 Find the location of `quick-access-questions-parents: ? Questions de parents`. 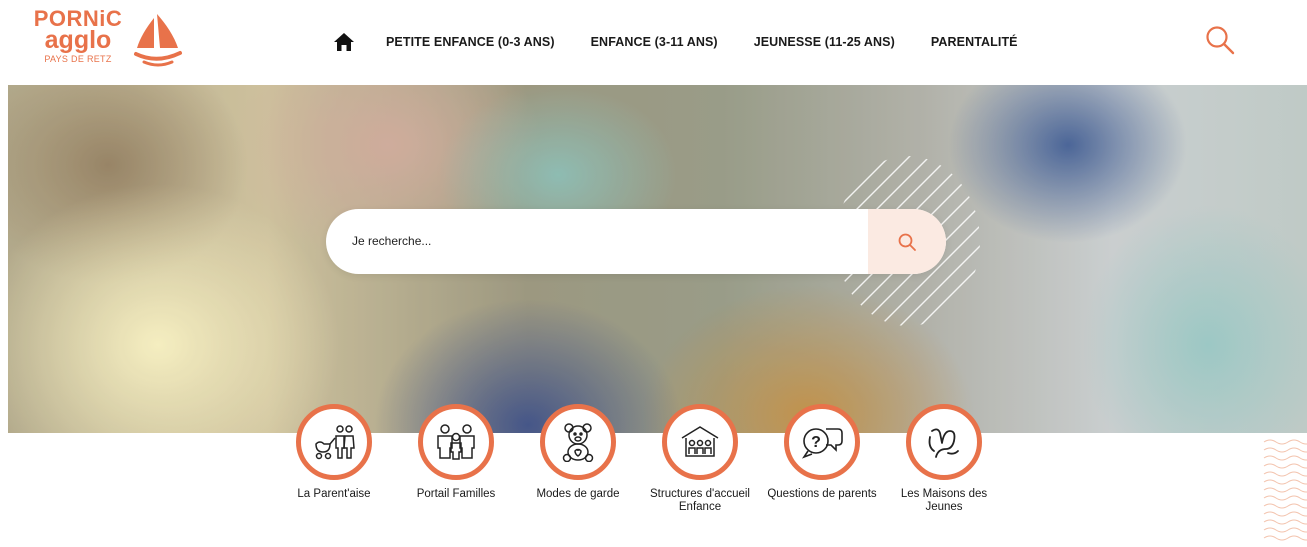

quick-access-questions-parents: ? Questions de parents is located at coordinates (822, 452).